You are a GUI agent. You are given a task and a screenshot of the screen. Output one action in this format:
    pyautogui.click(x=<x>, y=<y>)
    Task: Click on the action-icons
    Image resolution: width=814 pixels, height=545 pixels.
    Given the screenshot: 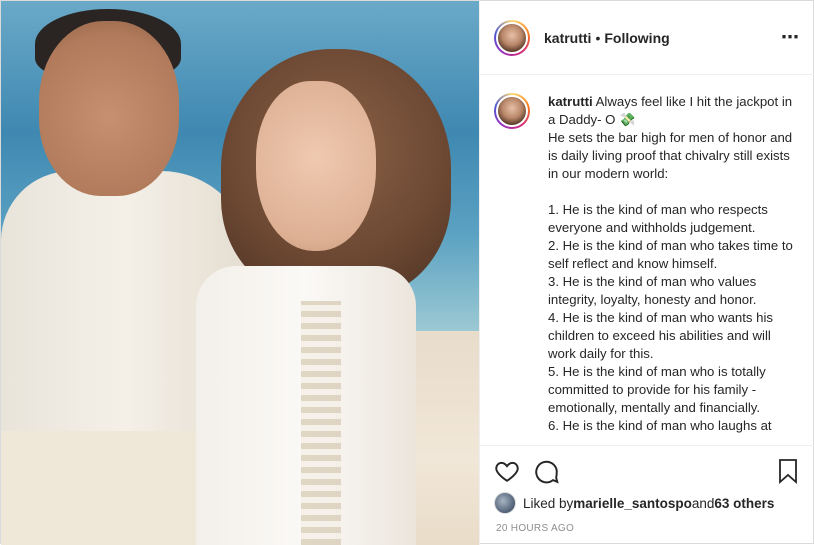 What is the action you would take?
    pyautogui.click(x=527, y=471)
    